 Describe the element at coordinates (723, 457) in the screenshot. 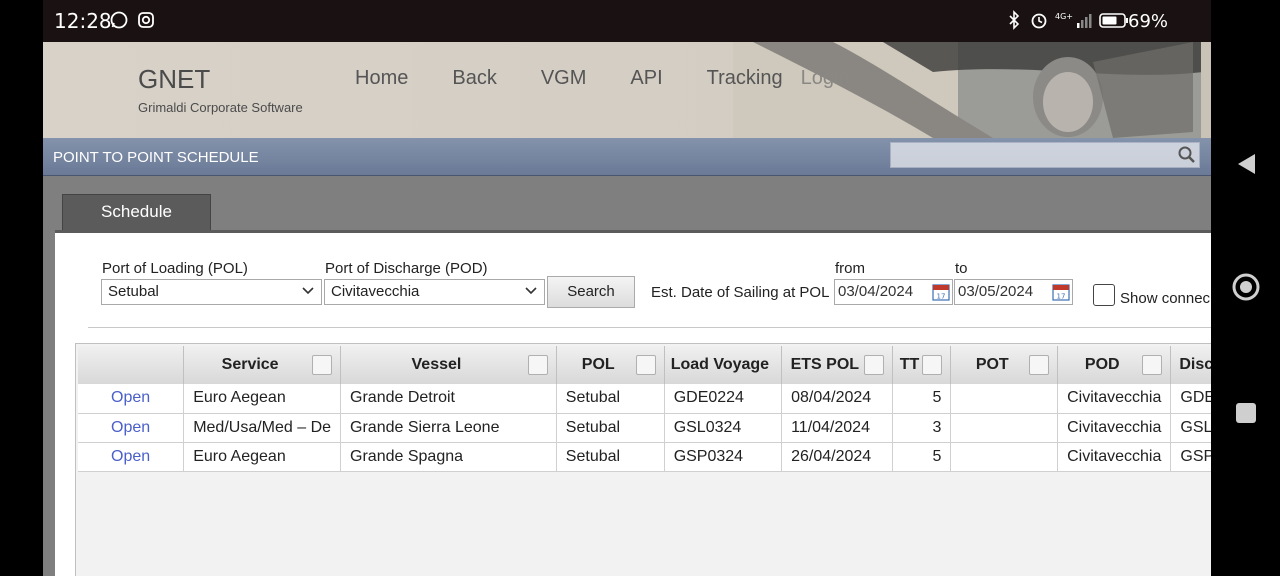

I see `cell-load-voyage: GSP0324` at that location.